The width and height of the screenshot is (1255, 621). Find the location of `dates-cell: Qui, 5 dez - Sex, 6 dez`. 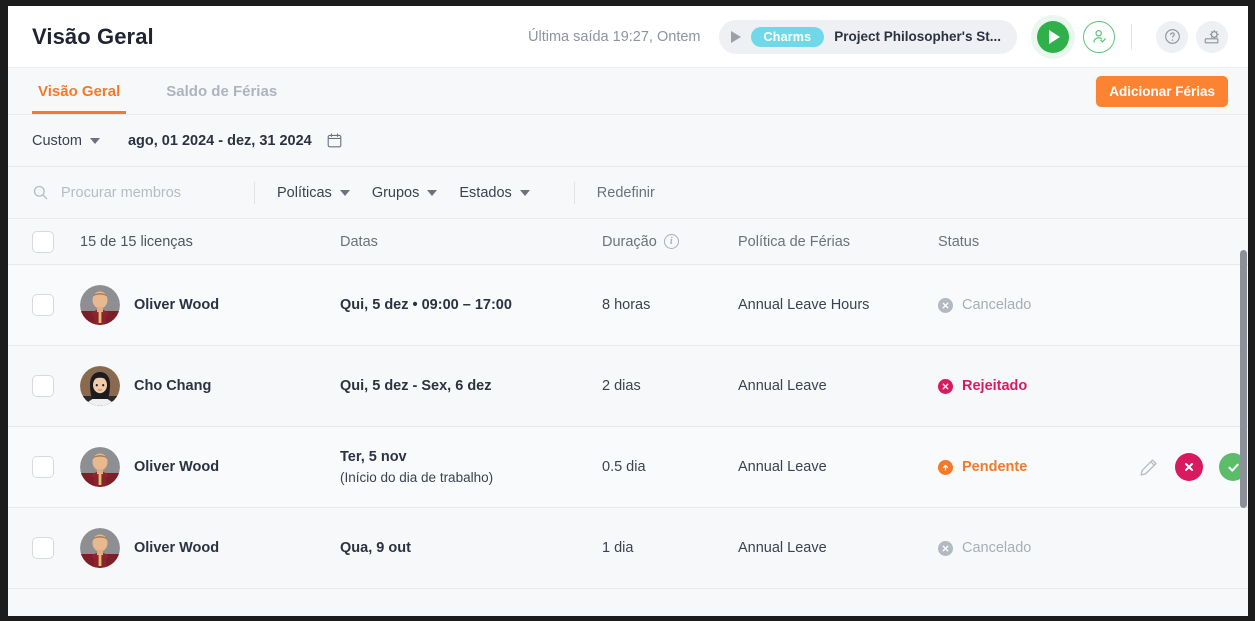

dates-cell: Qui, 5 dez - Sex, 6 dez is located at coordinates (471, 386).